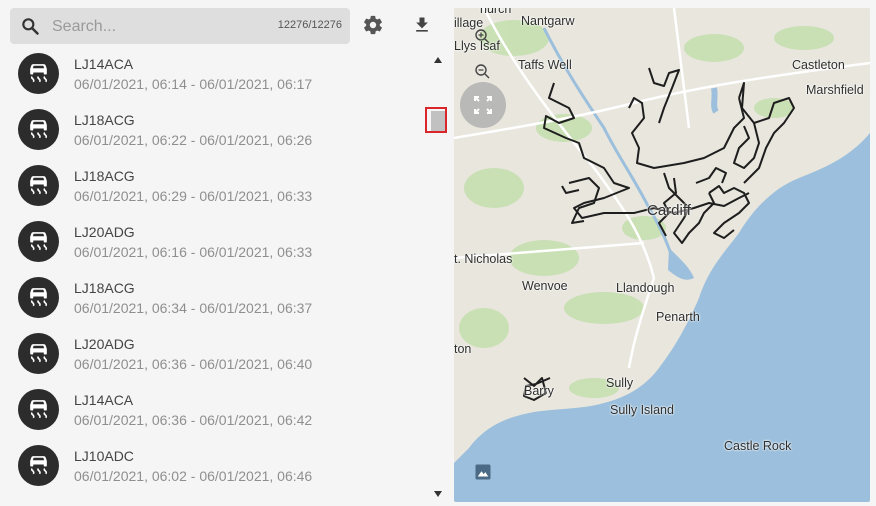 This screenshot has width=876, height=506. What do you see at coordinates (645, 288) in the screenshot?
I see `map-label-llandough: Llandough` at bounding box center [645, 288].